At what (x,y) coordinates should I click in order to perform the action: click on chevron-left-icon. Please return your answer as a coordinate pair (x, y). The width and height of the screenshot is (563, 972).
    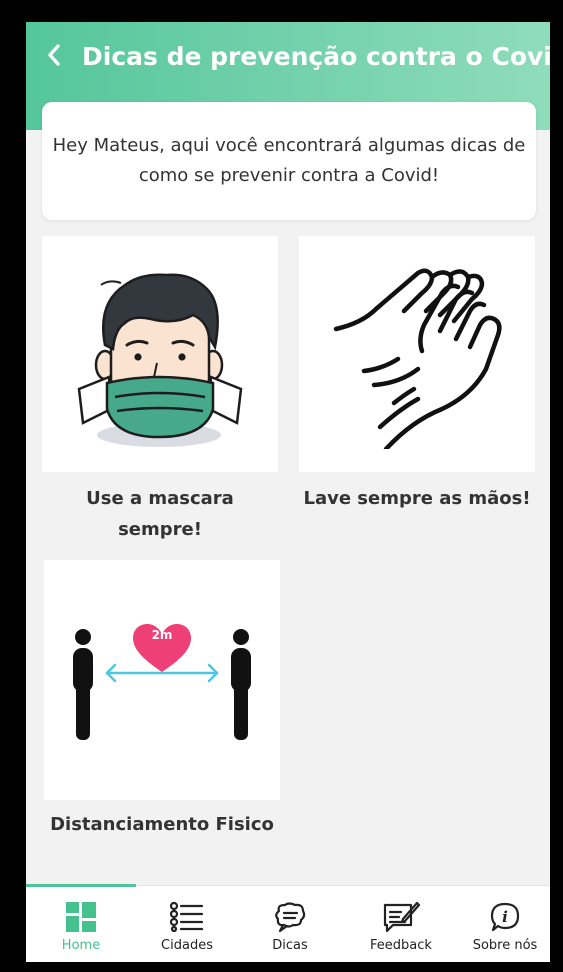
    Looking at the image, I should click on (54, 55).